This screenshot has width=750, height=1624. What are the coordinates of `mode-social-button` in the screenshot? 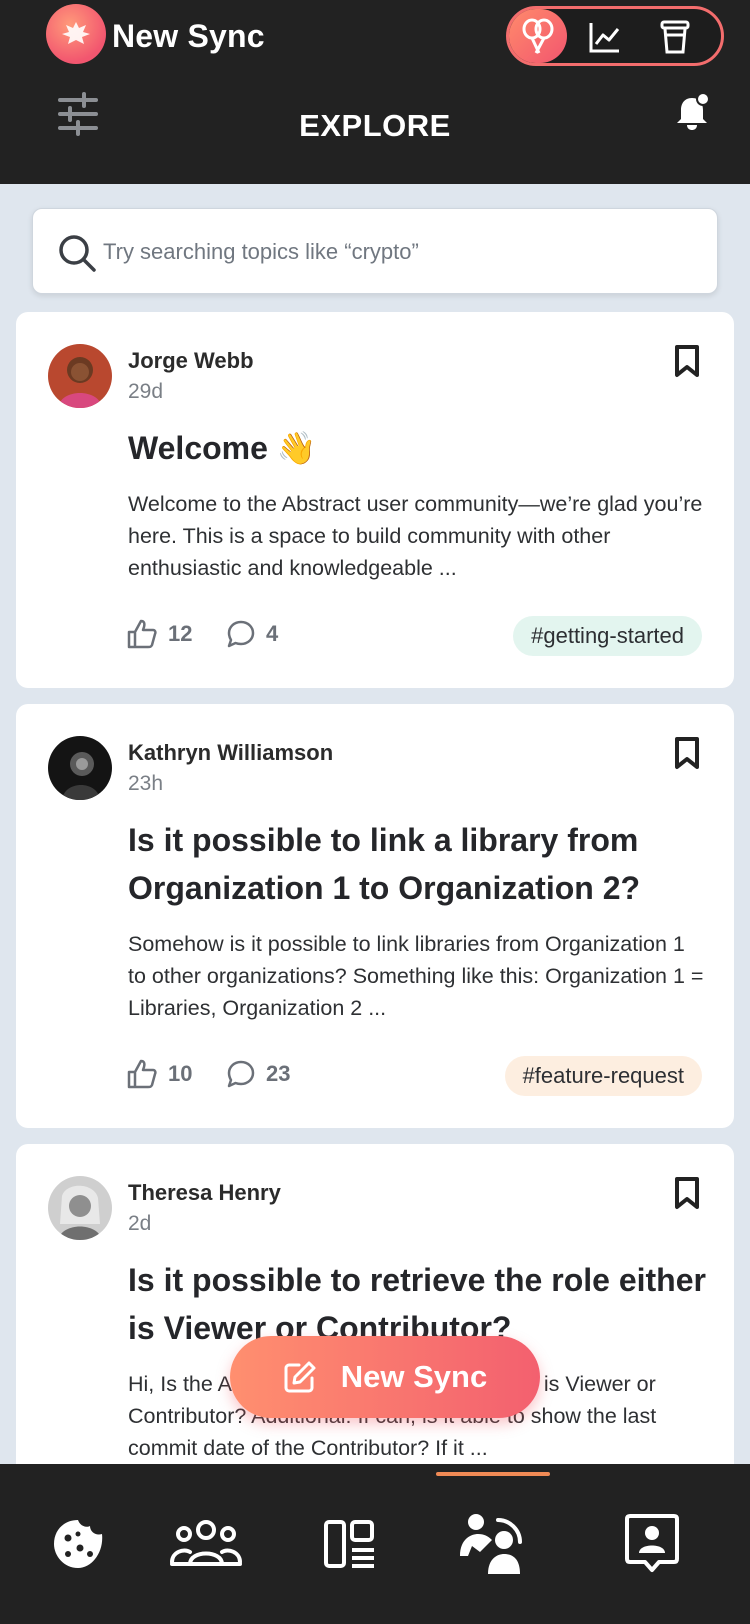 It's located at (538, 36).